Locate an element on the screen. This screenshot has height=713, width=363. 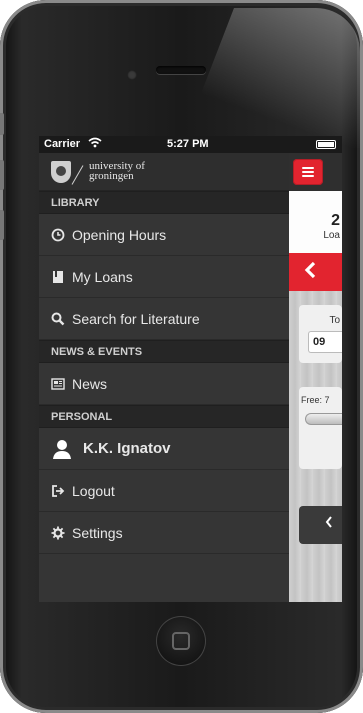
newspaper-icon is located at coordinates (58, 384).